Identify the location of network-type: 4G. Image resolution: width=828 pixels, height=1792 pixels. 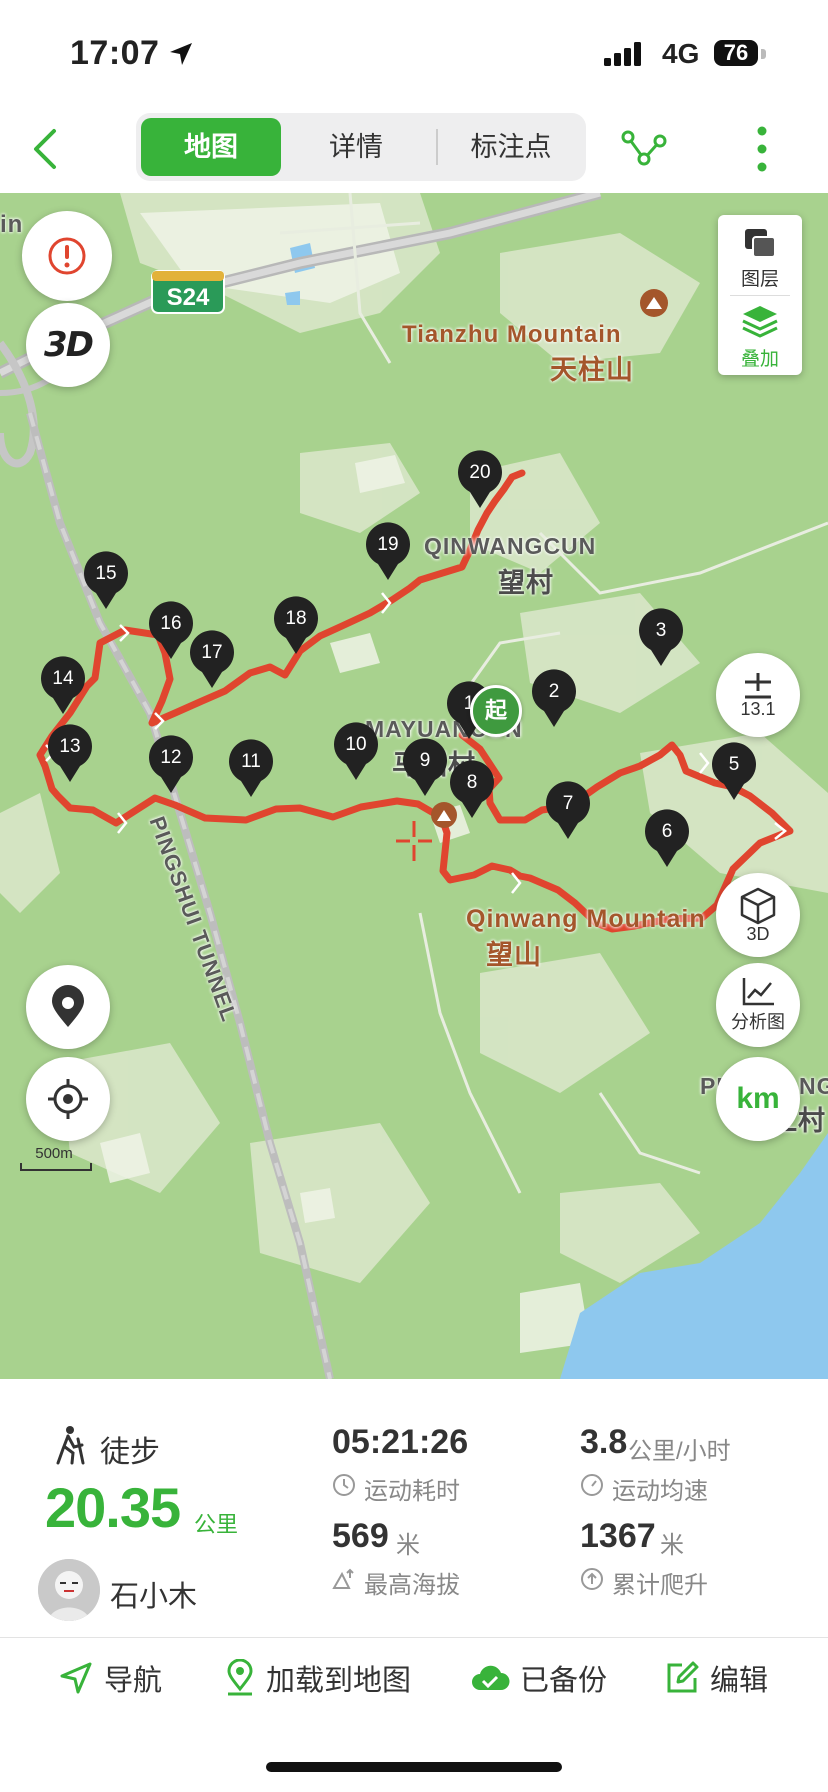
(681, 53).